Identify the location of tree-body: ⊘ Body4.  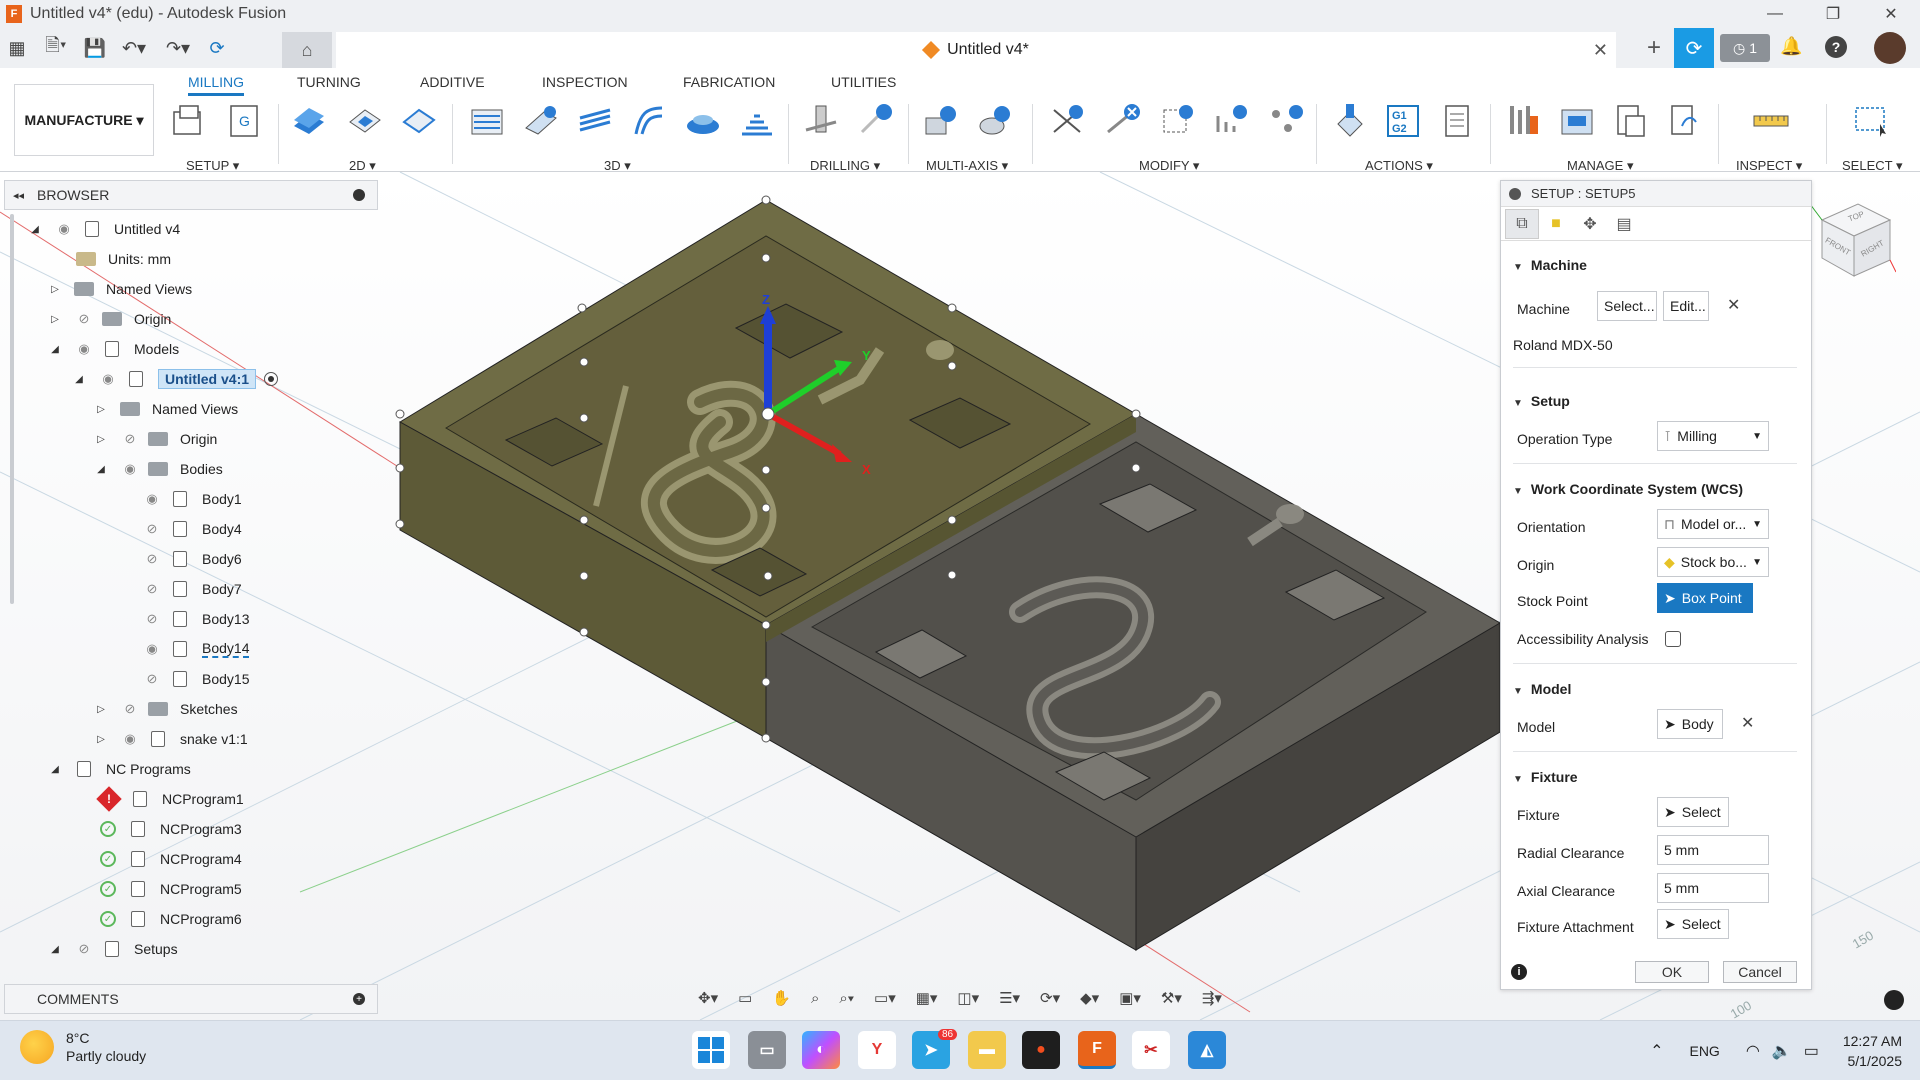
(192, 529).